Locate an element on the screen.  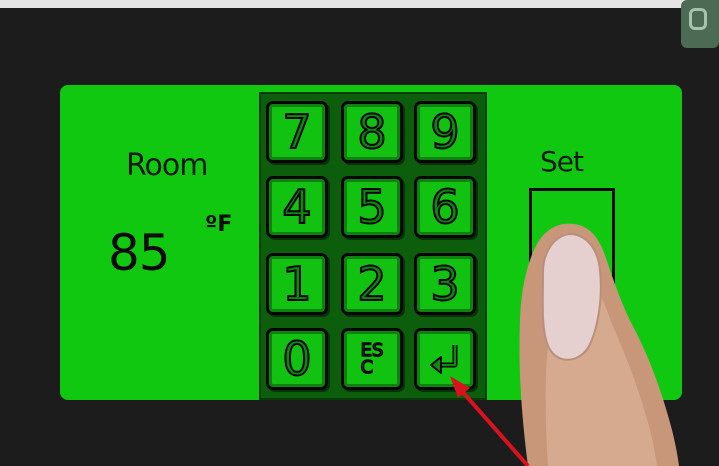
key-1: 1 is located at coordinates (297, 284).